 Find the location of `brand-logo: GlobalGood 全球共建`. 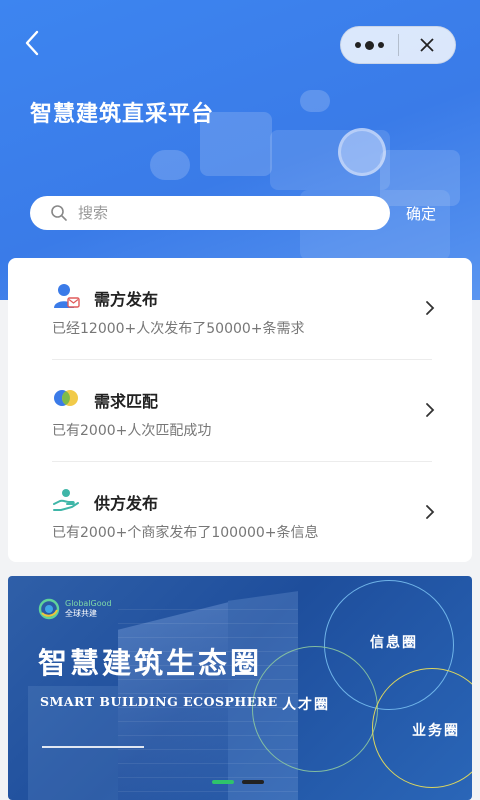

brand-logo: GlobalGood 全球共建 is located at coordinates (75, 609).